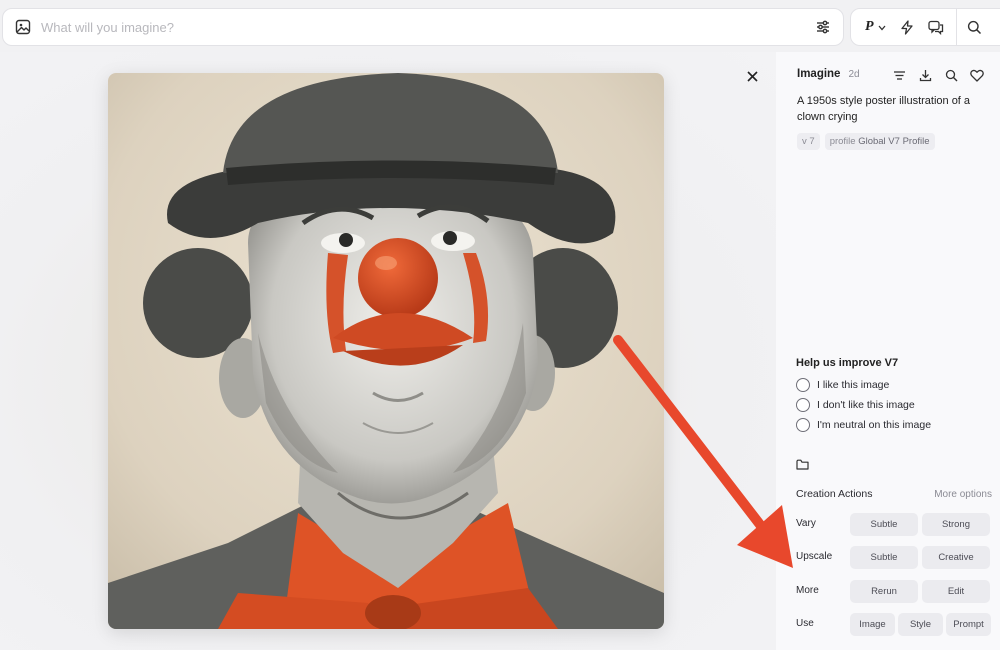 This screenshot has width=1000, height=650. I want to click on use-image-button: Image, so click(872, 624).